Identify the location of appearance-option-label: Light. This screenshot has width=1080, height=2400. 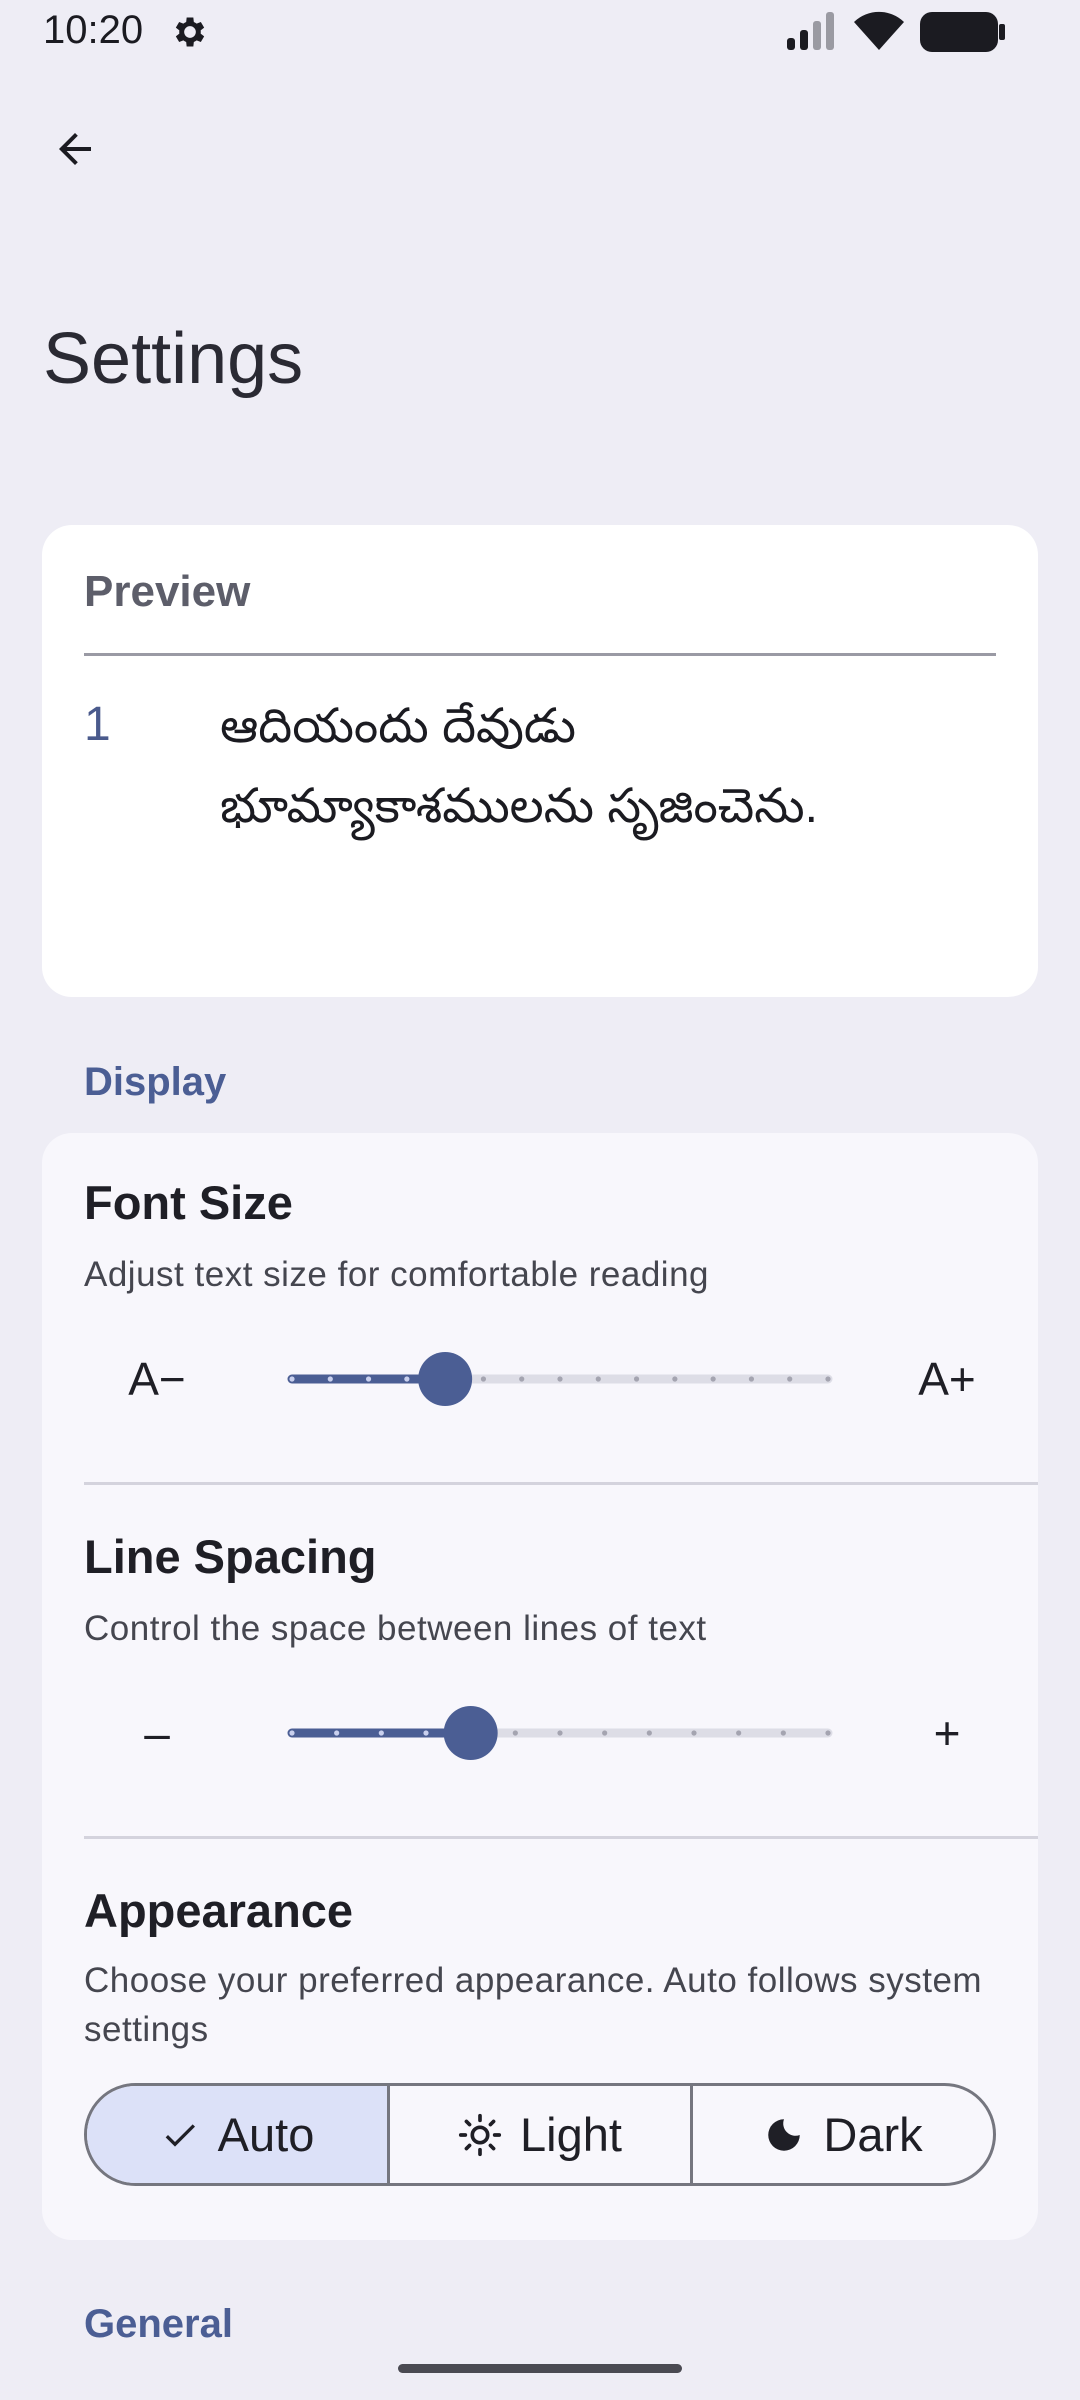
(571, 2134).